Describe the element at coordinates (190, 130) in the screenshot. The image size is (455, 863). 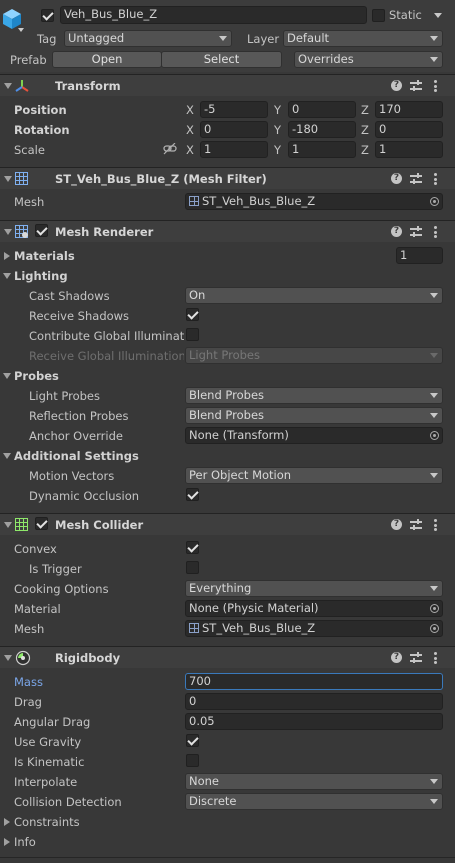
I see `rotation-x-label: X` at that location.